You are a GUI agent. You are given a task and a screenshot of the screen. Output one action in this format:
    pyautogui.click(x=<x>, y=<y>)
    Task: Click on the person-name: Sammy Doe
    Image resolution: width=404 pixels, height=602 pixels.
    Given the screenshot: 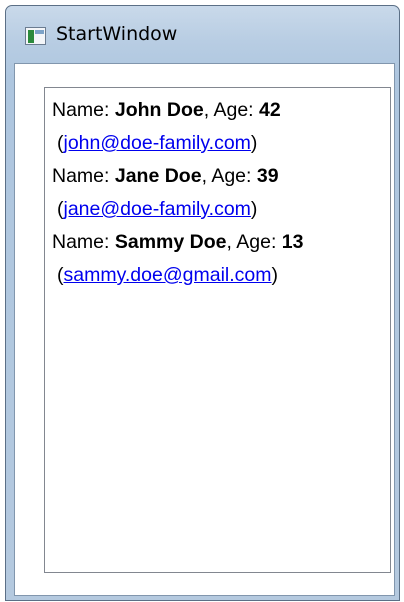 What is the action you would take?
    pyautogui.click(x=170, y=242)
    